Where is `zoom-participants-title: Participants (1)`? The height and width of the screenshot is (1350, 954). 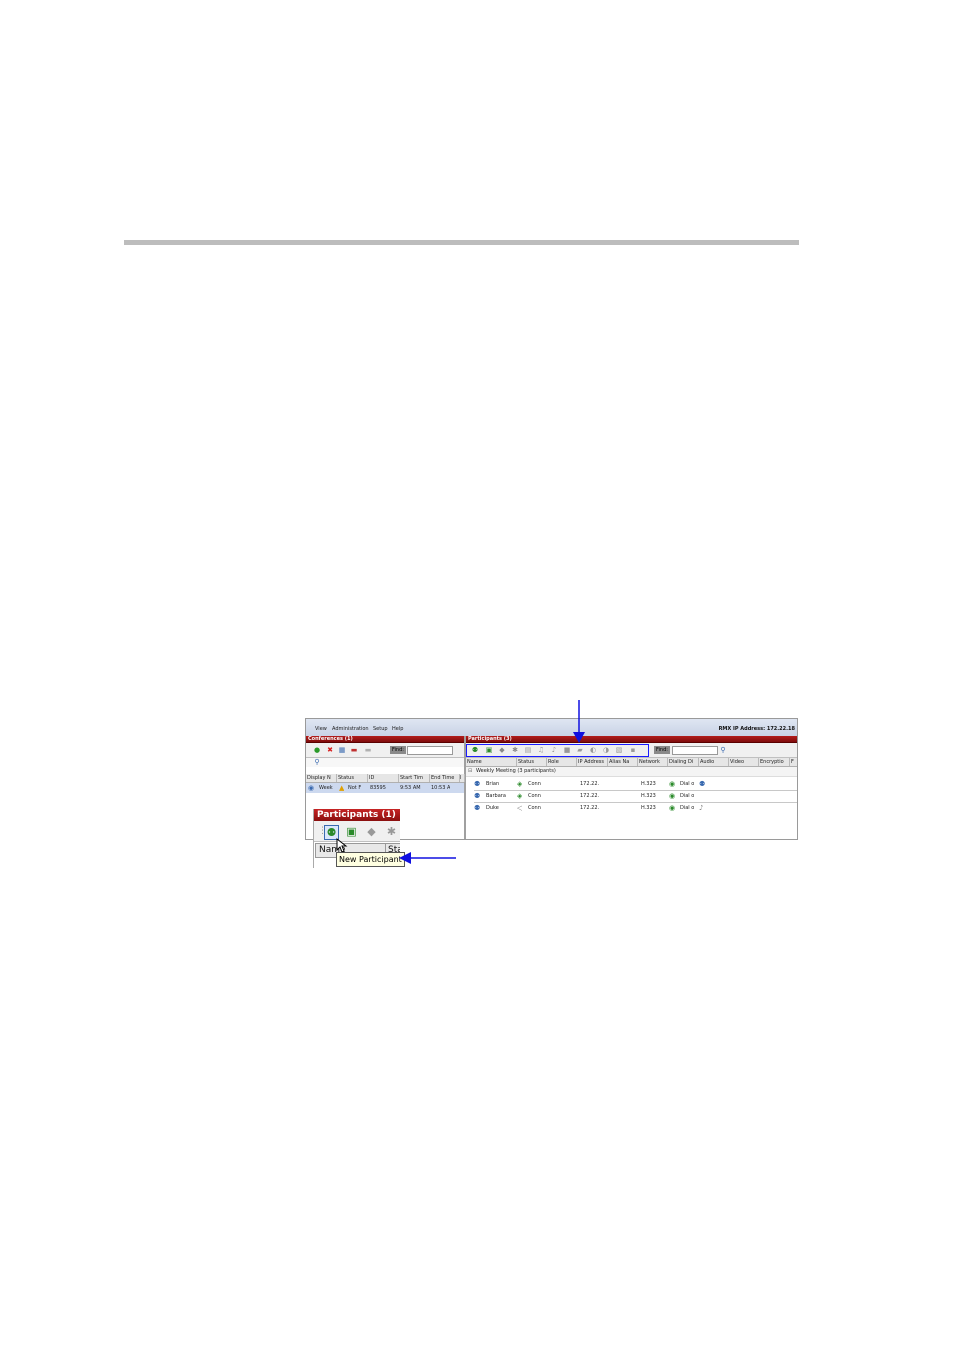
zoom-participants-title: Participants (1) is located at coordinates (357, 815).